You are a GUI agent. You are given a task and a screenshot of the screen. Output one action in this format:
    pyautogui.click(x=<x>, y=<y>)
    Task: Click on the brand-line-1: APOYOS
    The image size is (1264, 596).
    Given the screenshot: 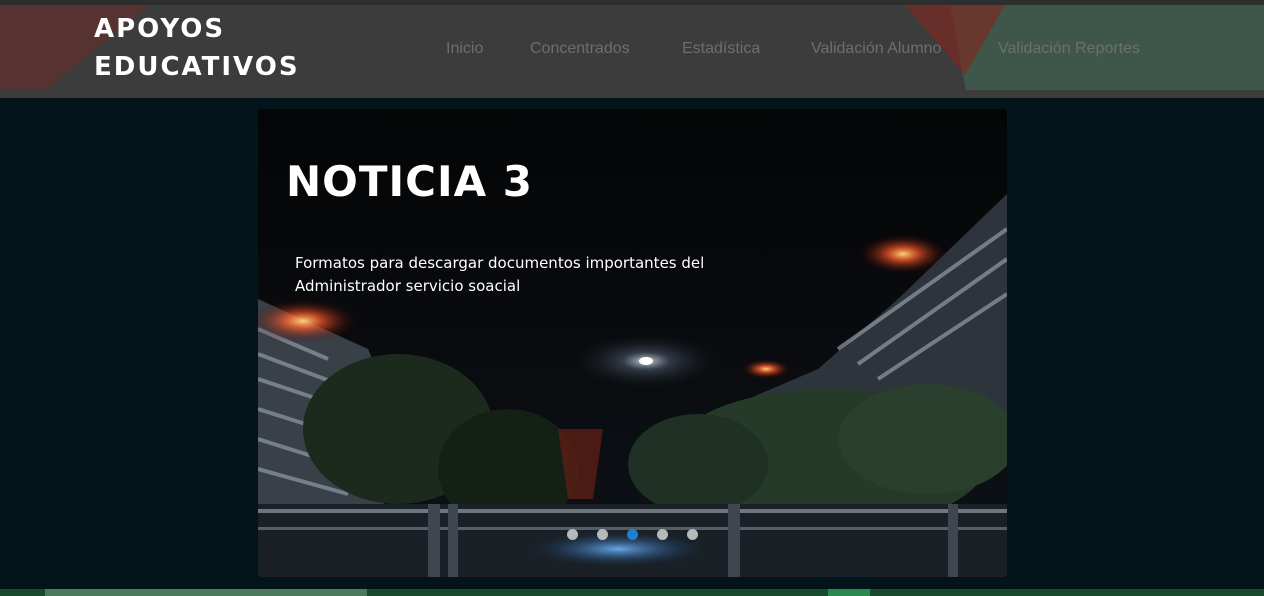 What is the action you would take?
    pyautogui.click(x=160, y=29)
    